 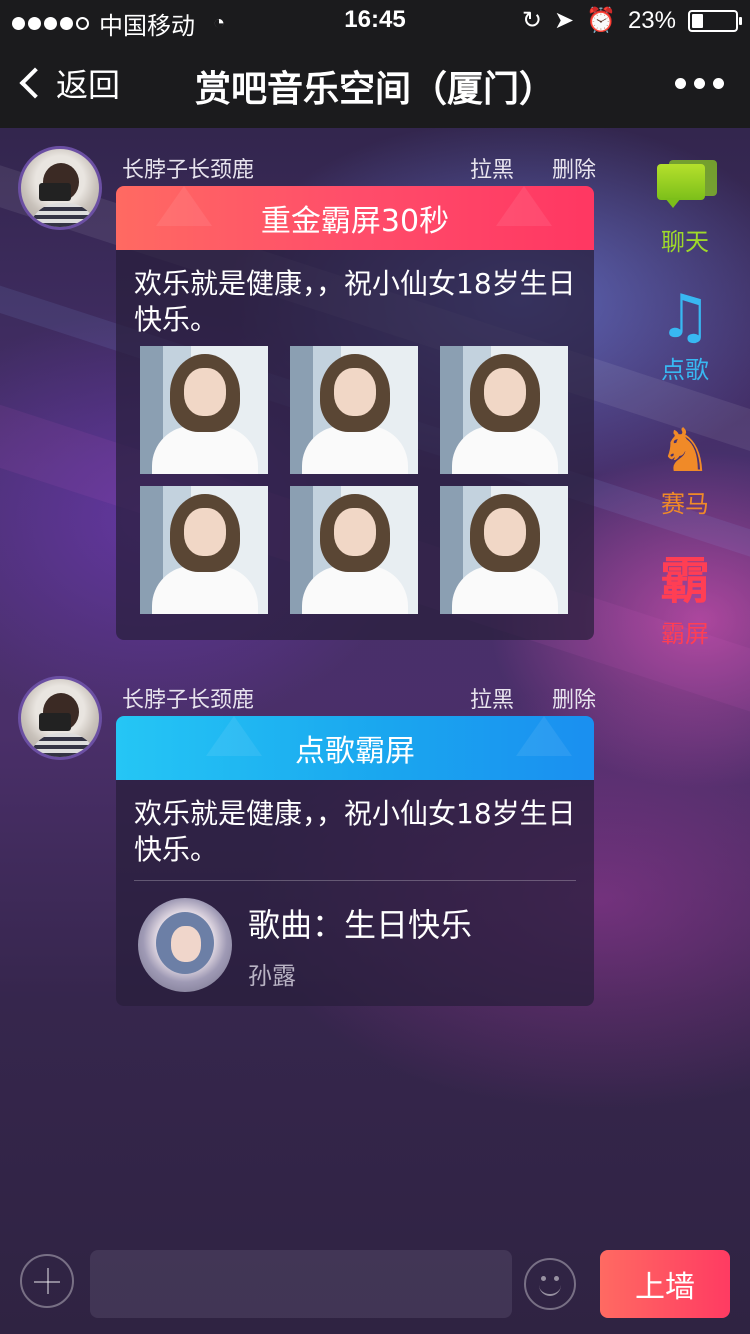 What do you see at coordinates (550, 1284) in the screenshot?
I see `emoji-button` at bounding box center [550, 1284].